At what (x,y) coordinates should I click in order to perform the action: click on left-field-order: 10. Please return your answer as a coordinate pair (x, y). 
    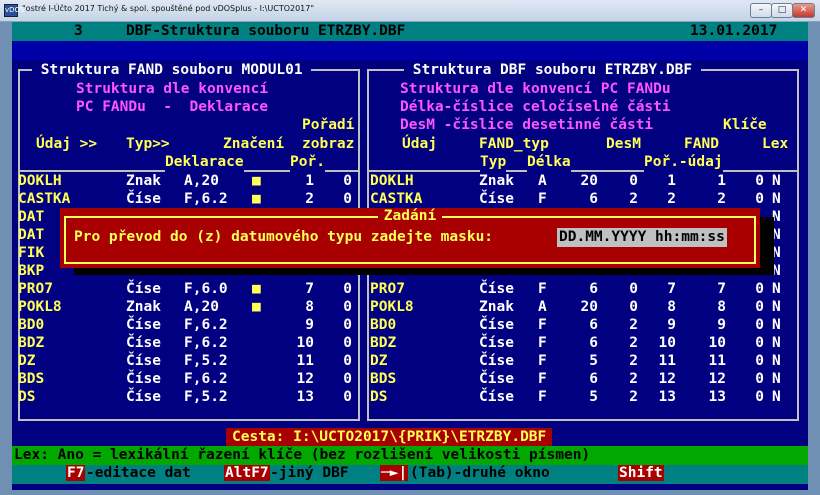
    Looking at the image, I should click on (305, 343).